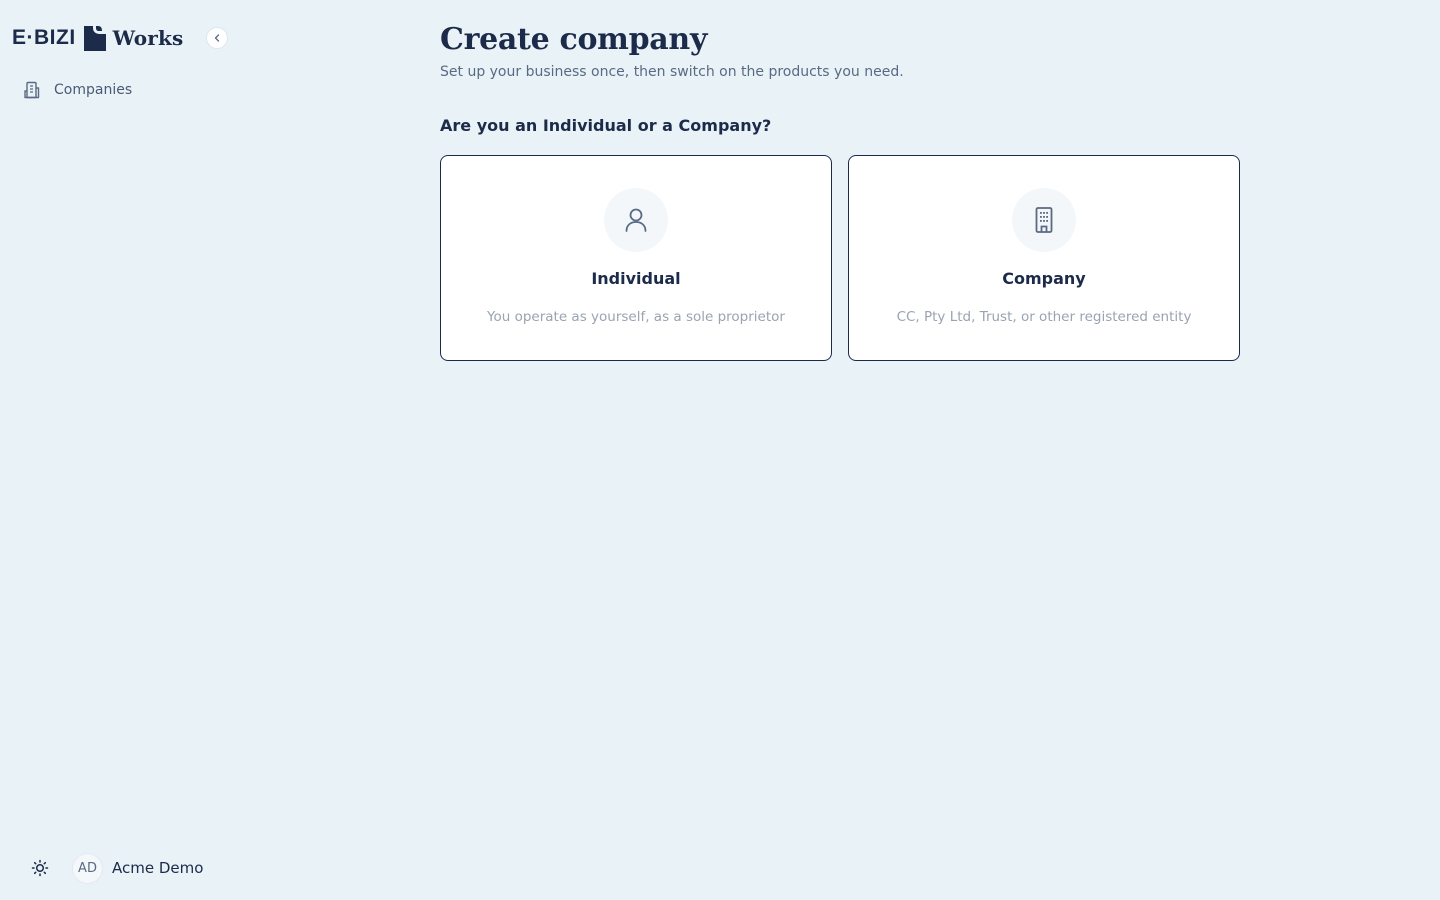  I want to click on user-menu: AD Acme Demo, so click(138, 868).